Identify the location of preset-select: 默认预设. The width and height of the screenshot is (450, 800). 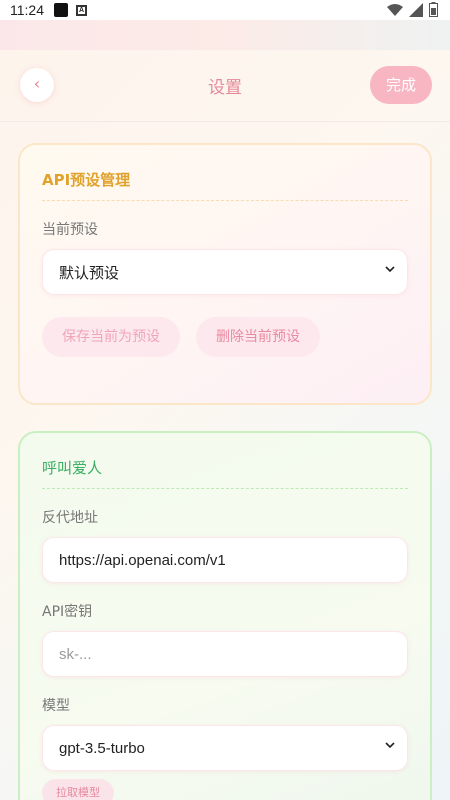
(225, 272).